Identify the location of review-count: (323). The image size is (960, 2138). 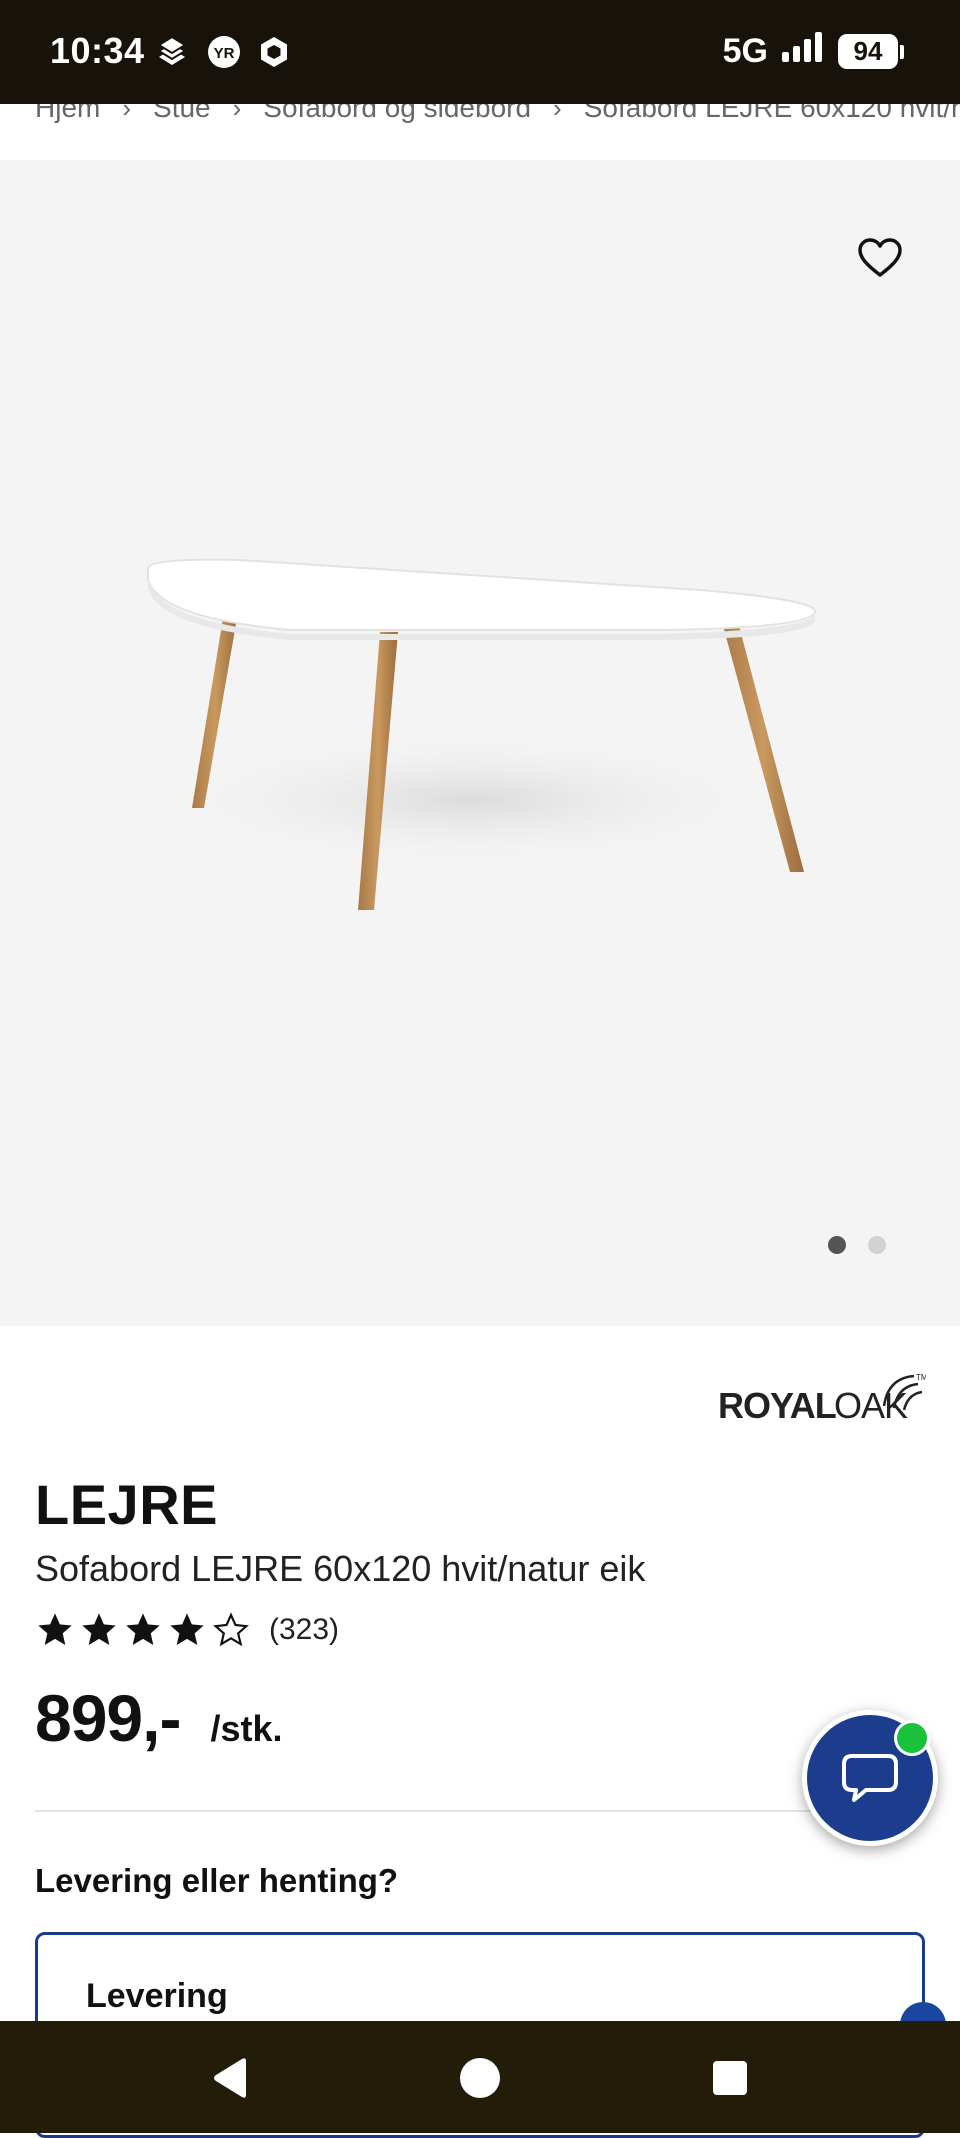
(304, 1629).